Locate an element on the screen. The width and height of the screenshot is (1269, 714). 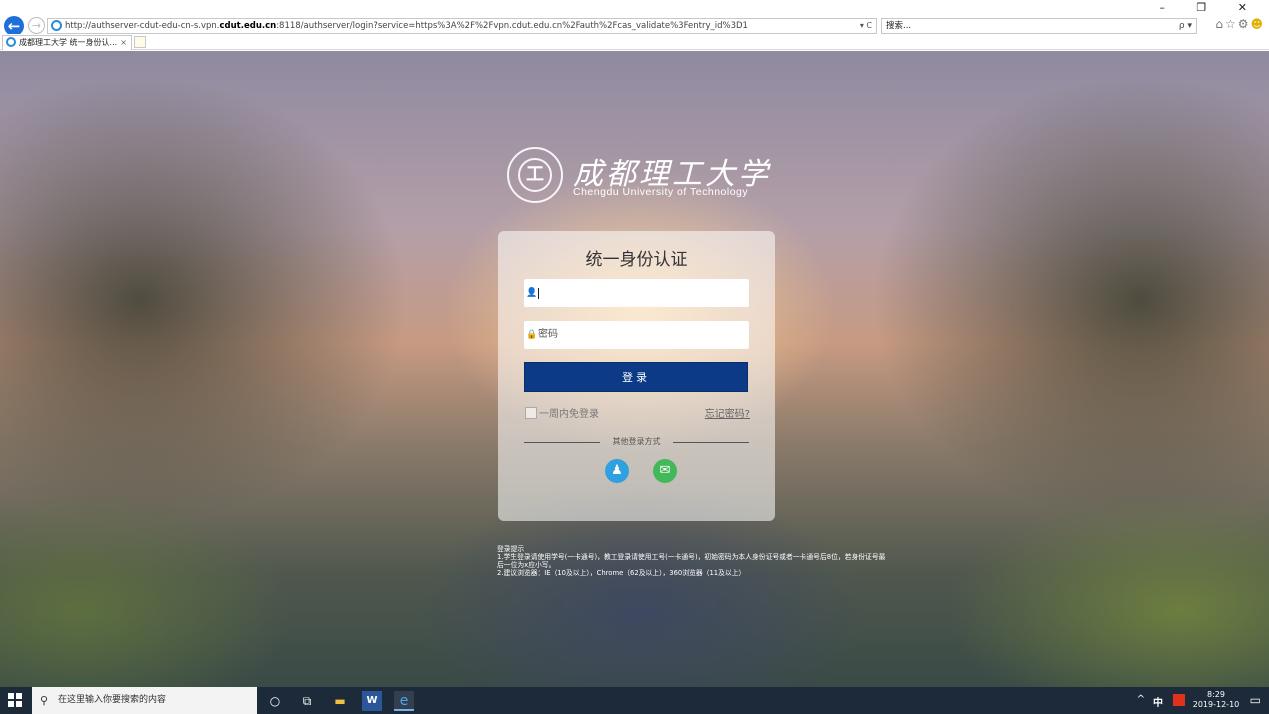
seal-icon: 工 is located at coordinates (535, 175).